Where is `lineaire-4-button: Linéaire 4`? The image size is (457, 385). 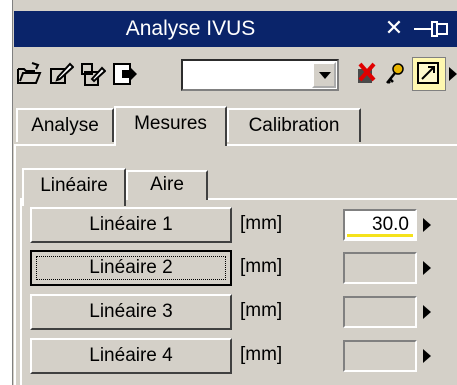
lineaire-4-button: Linéaire 4 is located at coordinates (131, 356).